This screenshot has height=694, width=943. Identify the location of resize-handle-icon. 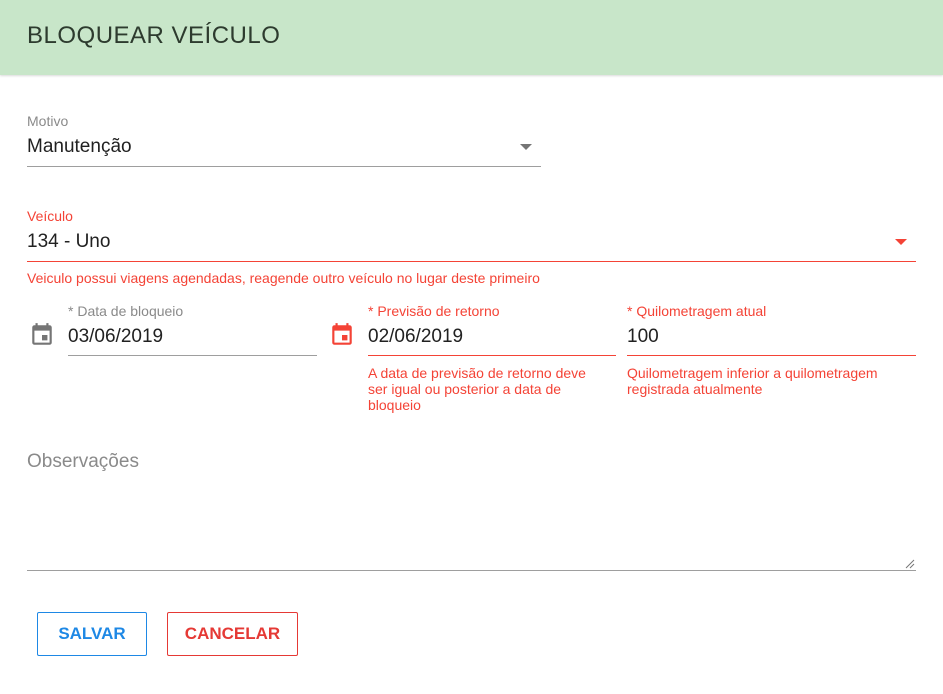
(909, 563).